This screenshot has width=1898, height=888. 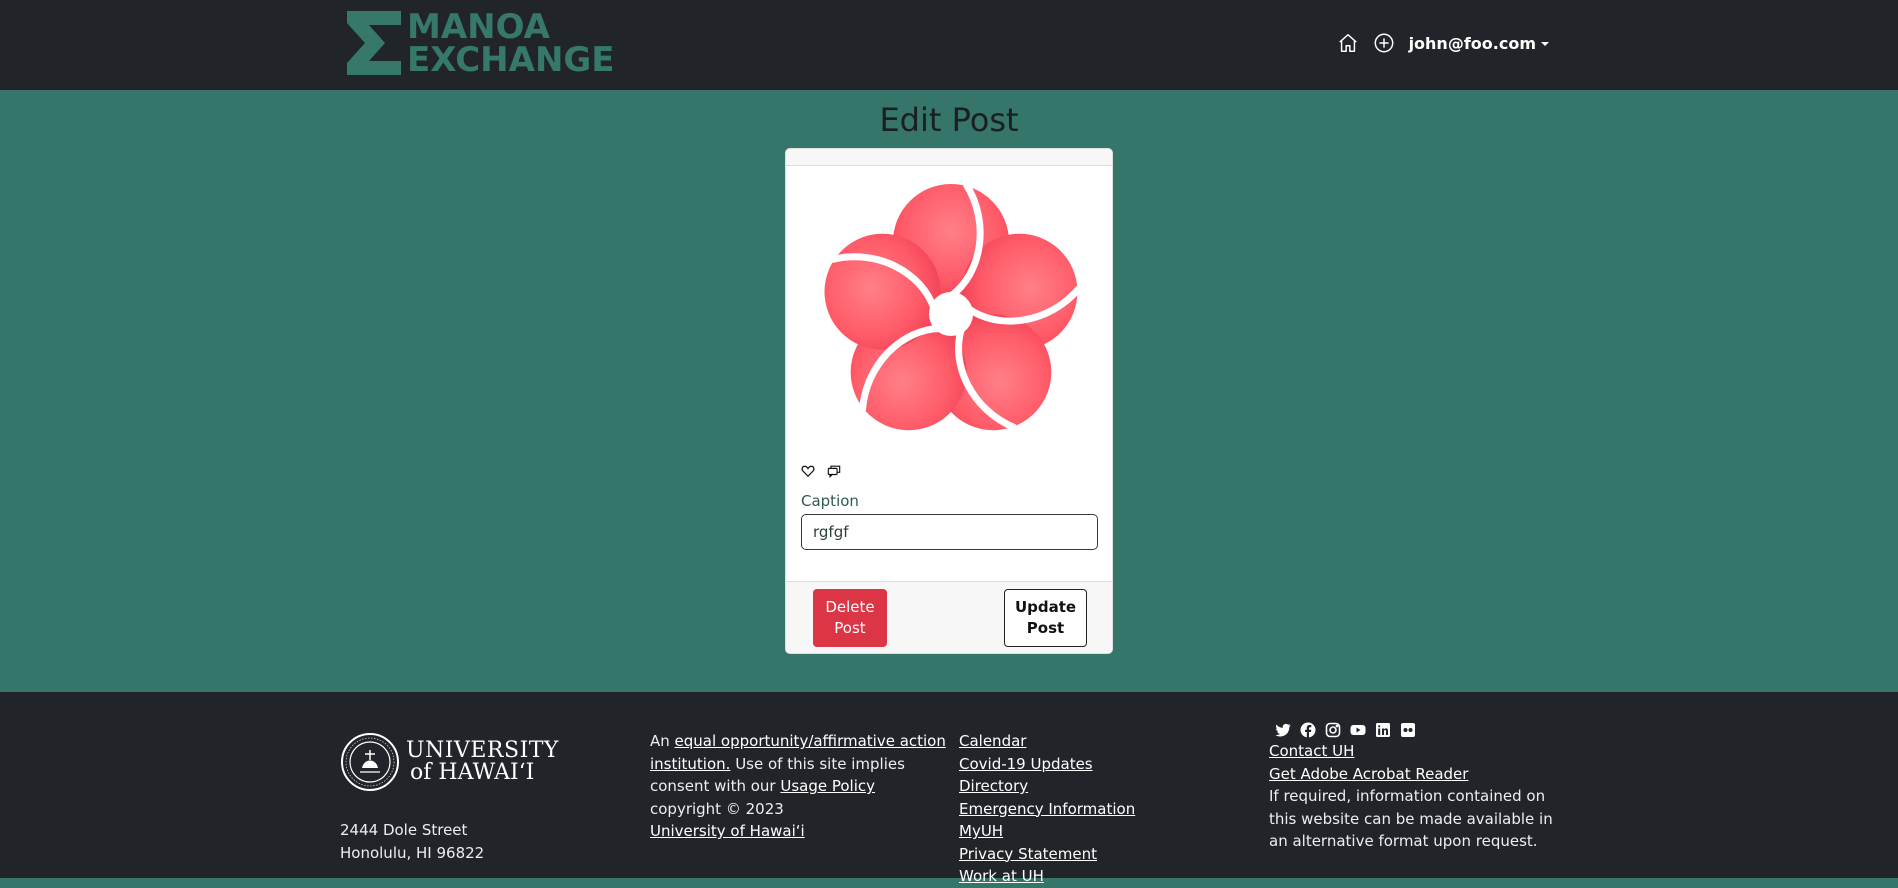 What do you see at coordinates (478, 27) in the screenshot?
I see `logo-line1: MANOA` at bounding box center [478, 27].